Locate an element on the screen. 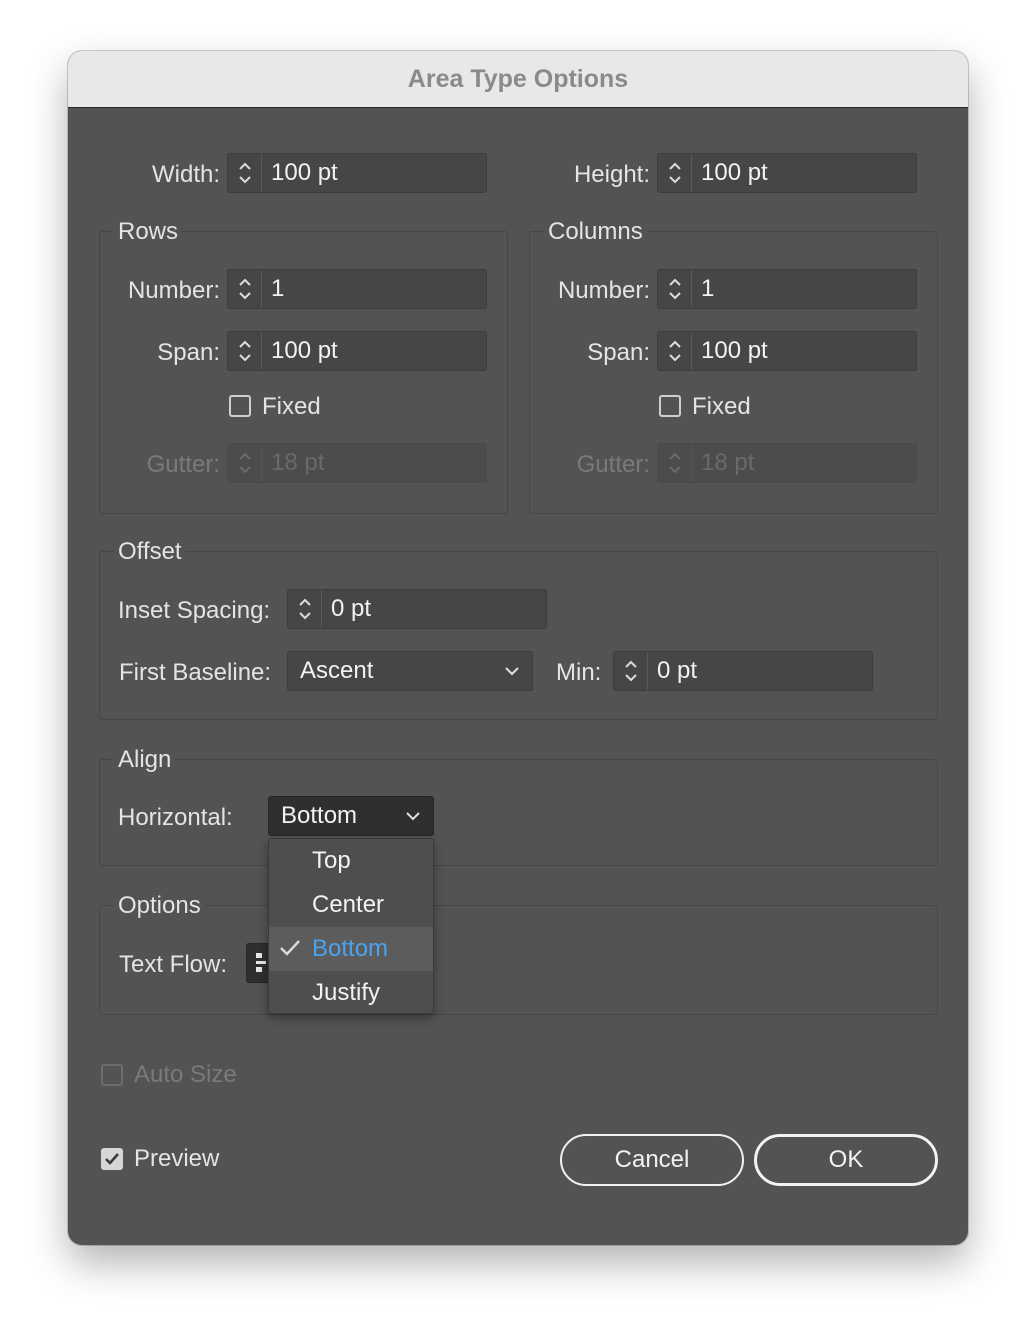  rows-gutter-label: Gutter: is located at coordinates (183, 464).